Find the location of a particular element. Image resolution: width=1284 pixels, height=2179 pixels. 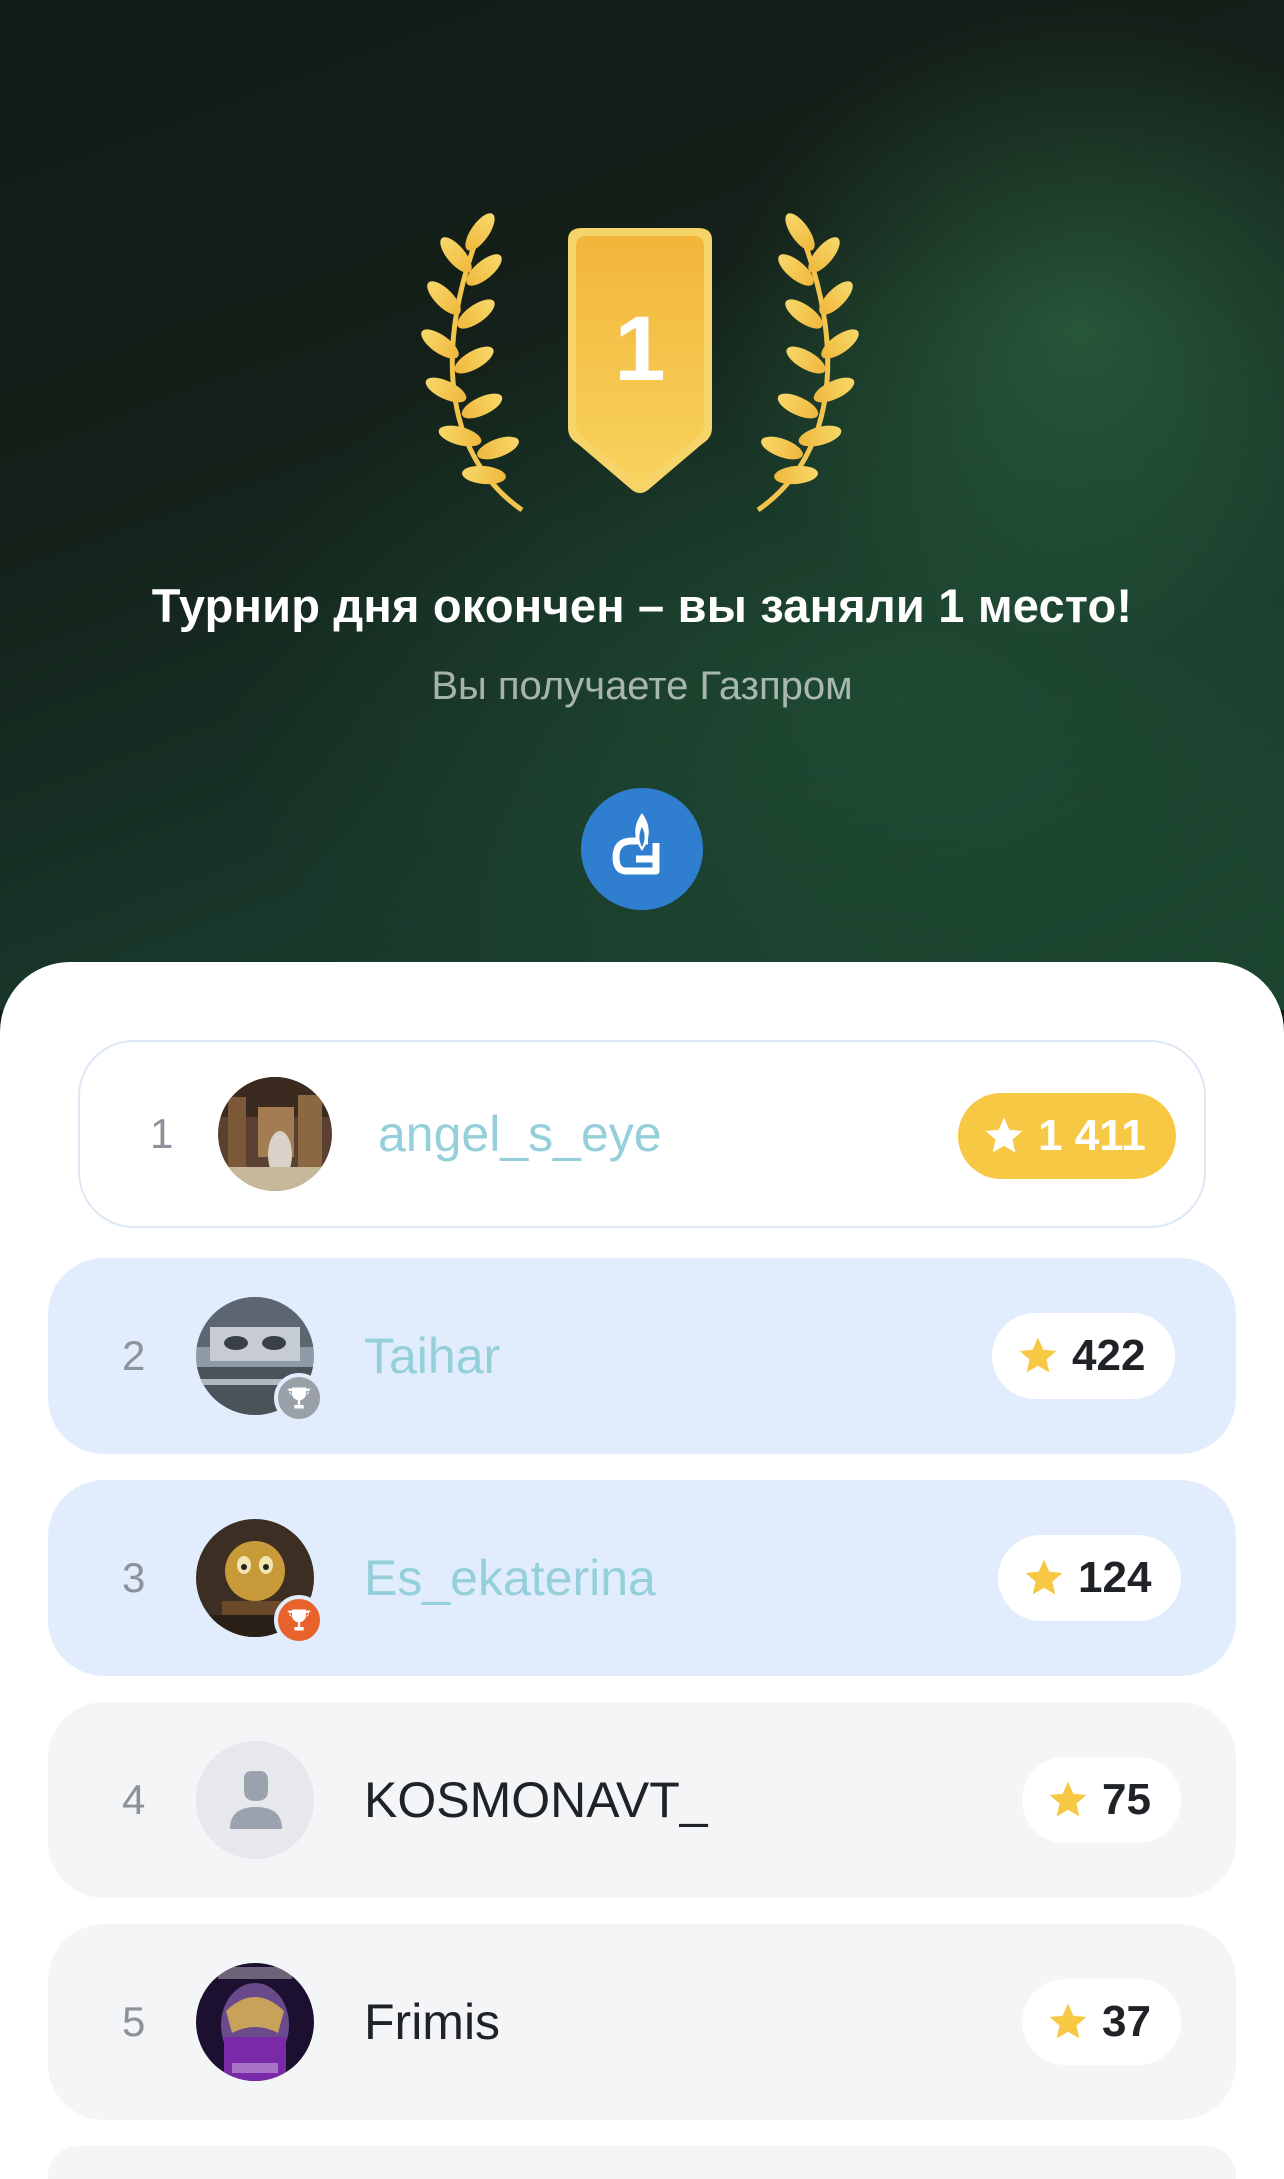

gazprom-logo-icon is located at coordinates (636, 844).